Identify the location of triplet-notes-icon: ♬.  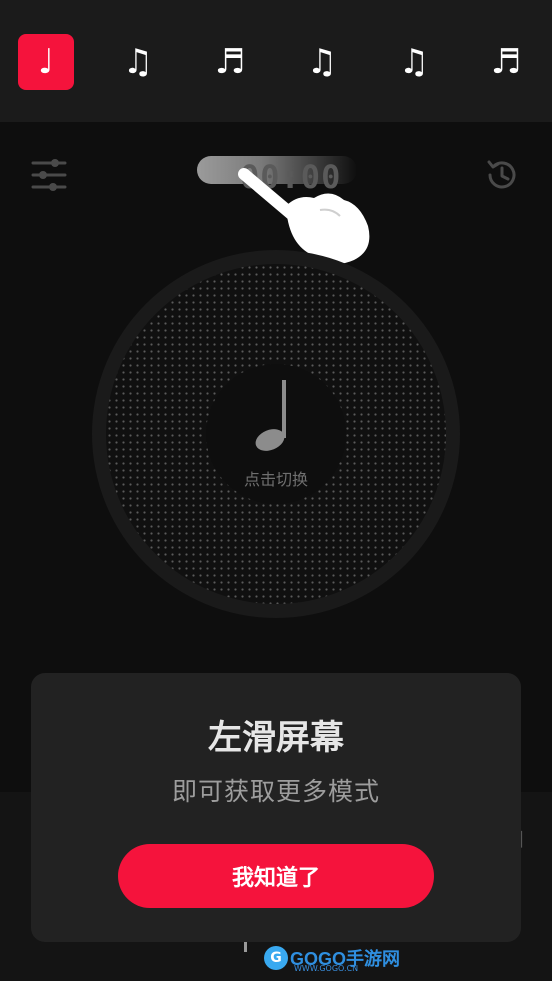
(506, 62).